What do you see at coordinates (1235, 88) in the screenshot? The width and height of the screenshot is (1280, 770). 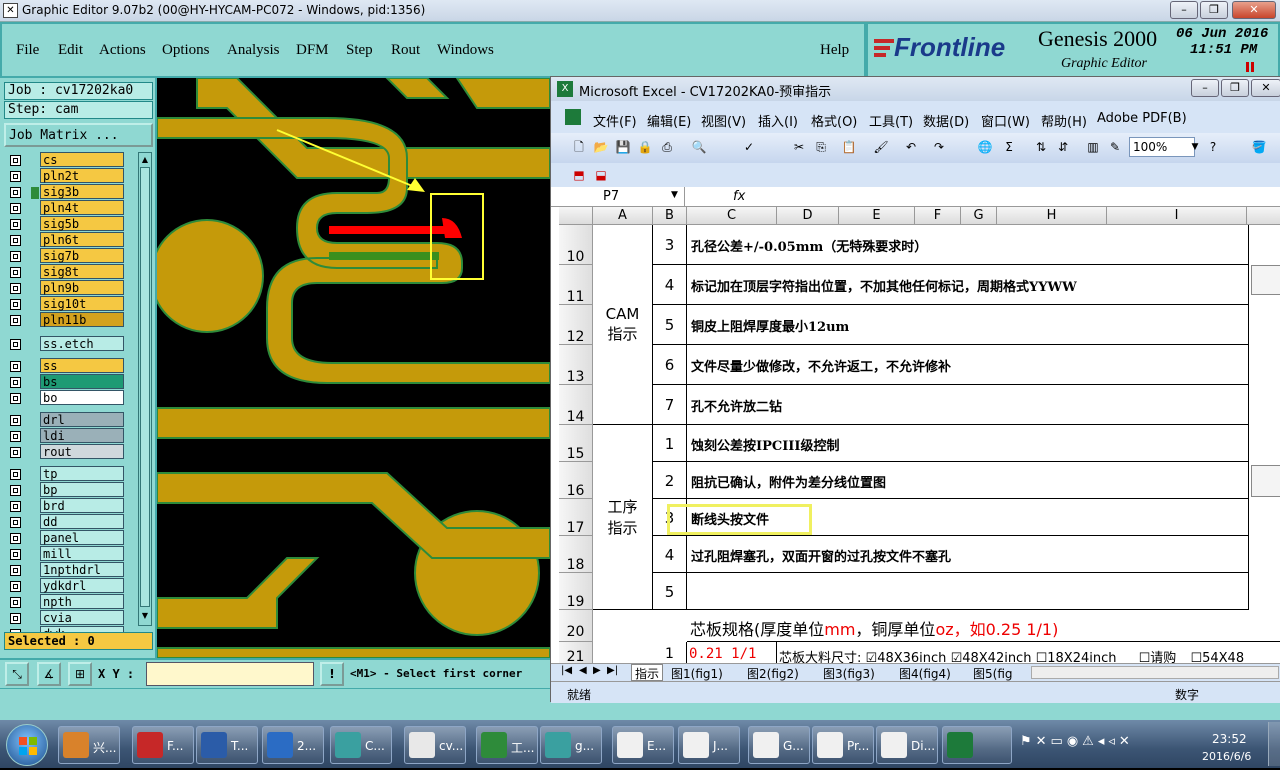 I see `excel-maximize-button: ❐` at bounding box center [1235, 88].